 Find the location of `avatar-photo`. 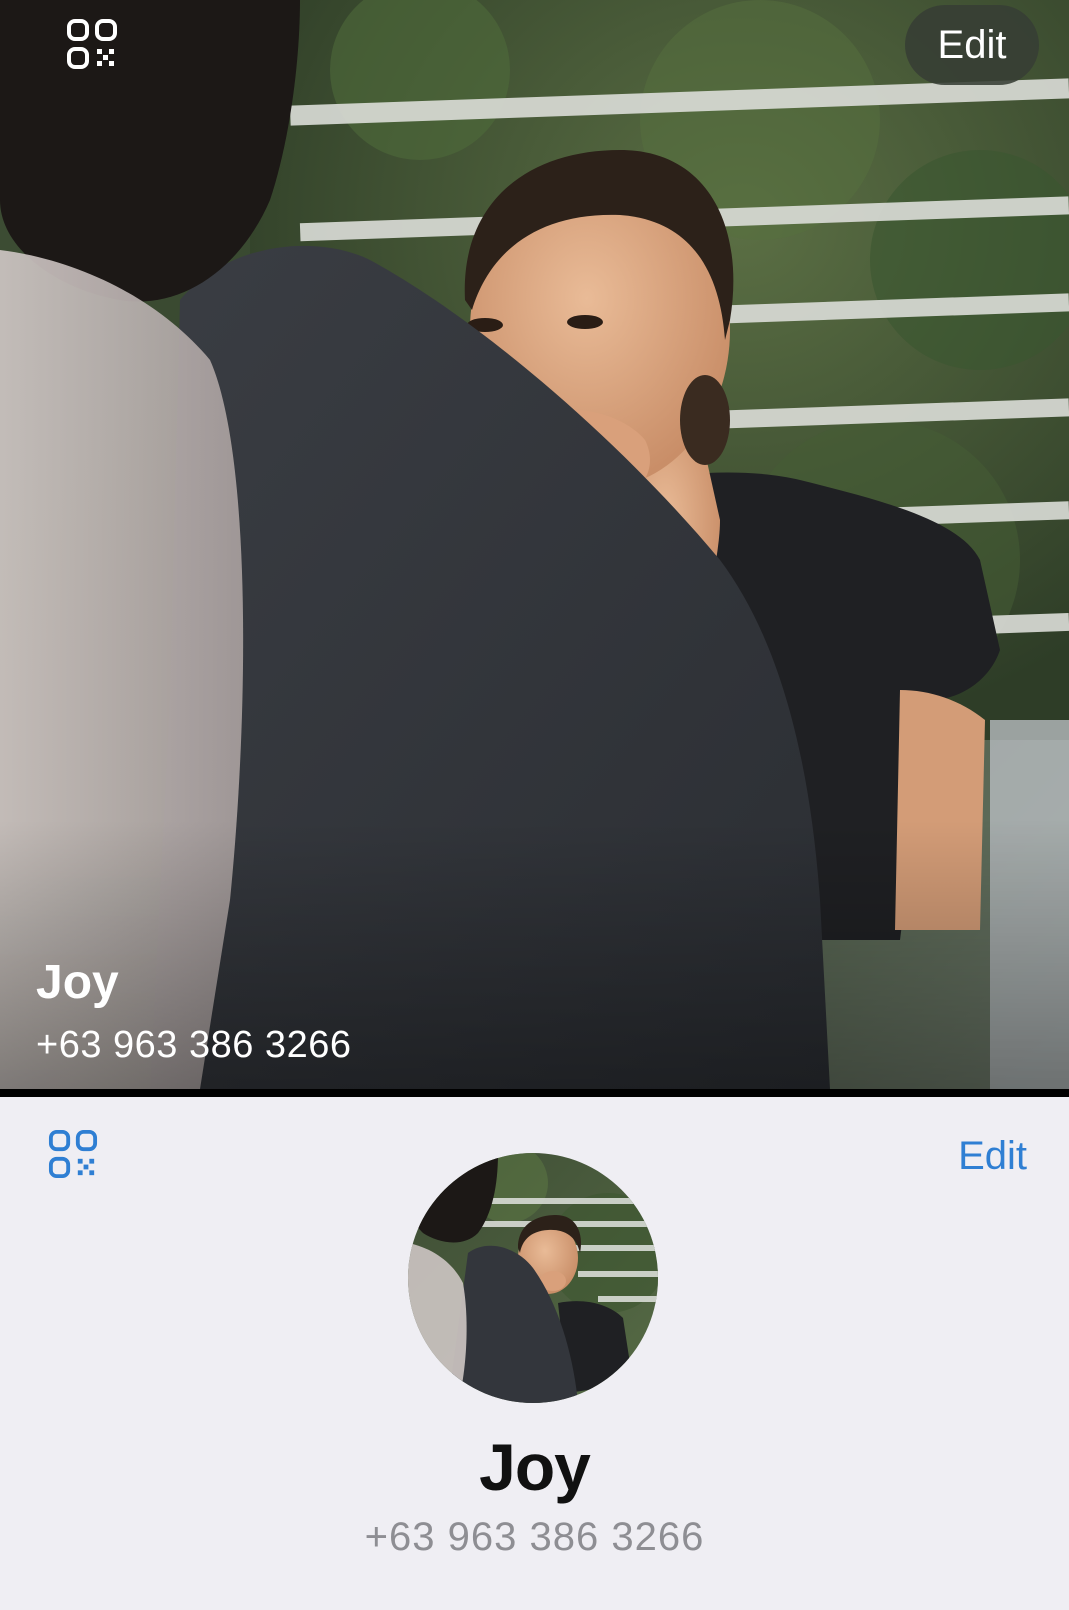

avatar-photo is located at coordinates (533, 1278).